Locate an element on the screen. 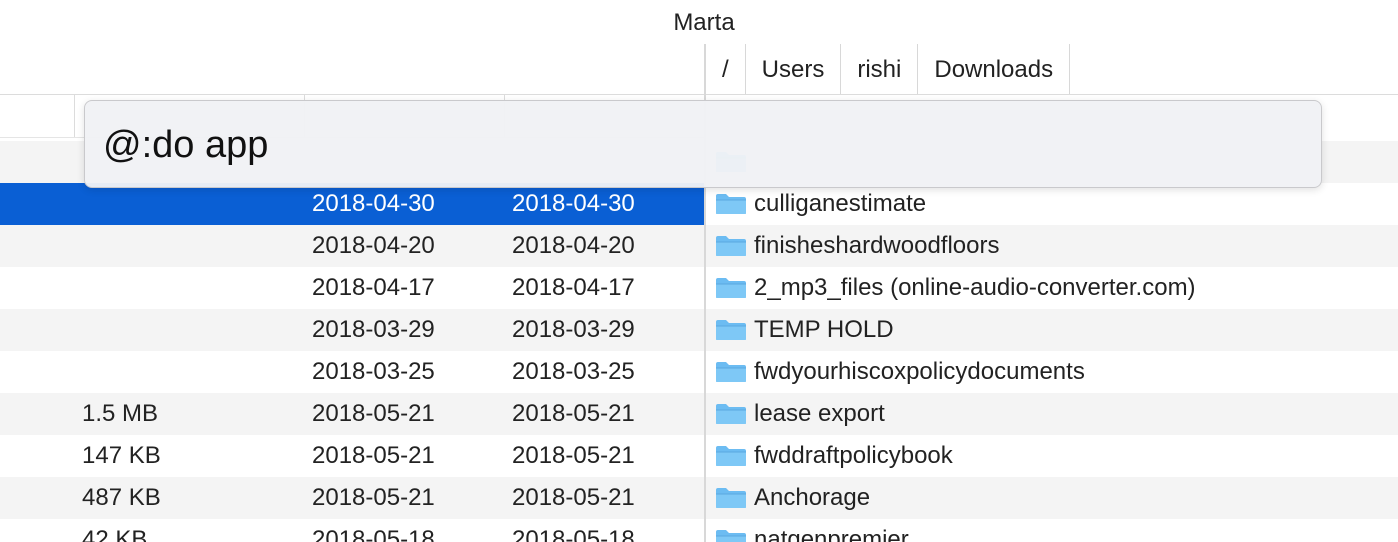  file-created-date: 2018-04-30 is located at coordinates (573, 203).